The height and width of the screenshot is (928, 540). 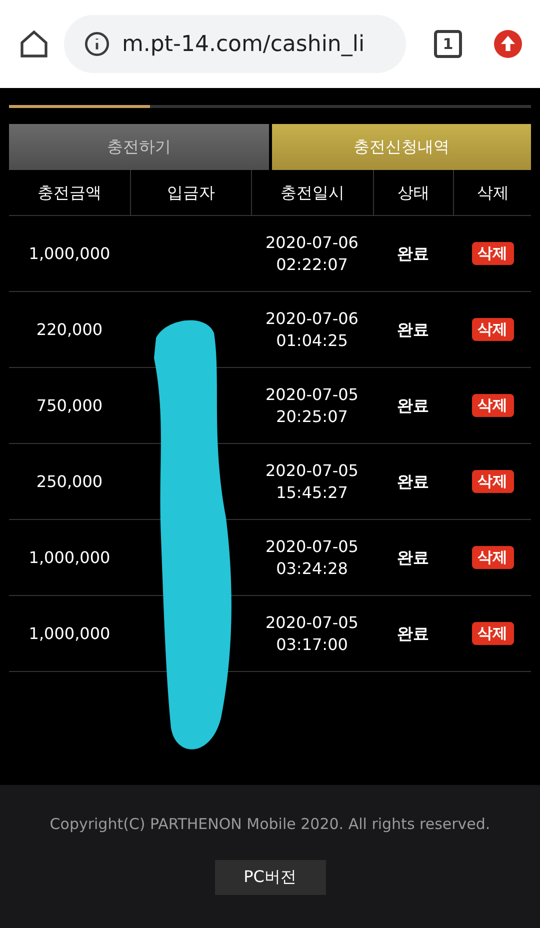 I want to click on column-header: 충전일시, so click(x=312, y=192).